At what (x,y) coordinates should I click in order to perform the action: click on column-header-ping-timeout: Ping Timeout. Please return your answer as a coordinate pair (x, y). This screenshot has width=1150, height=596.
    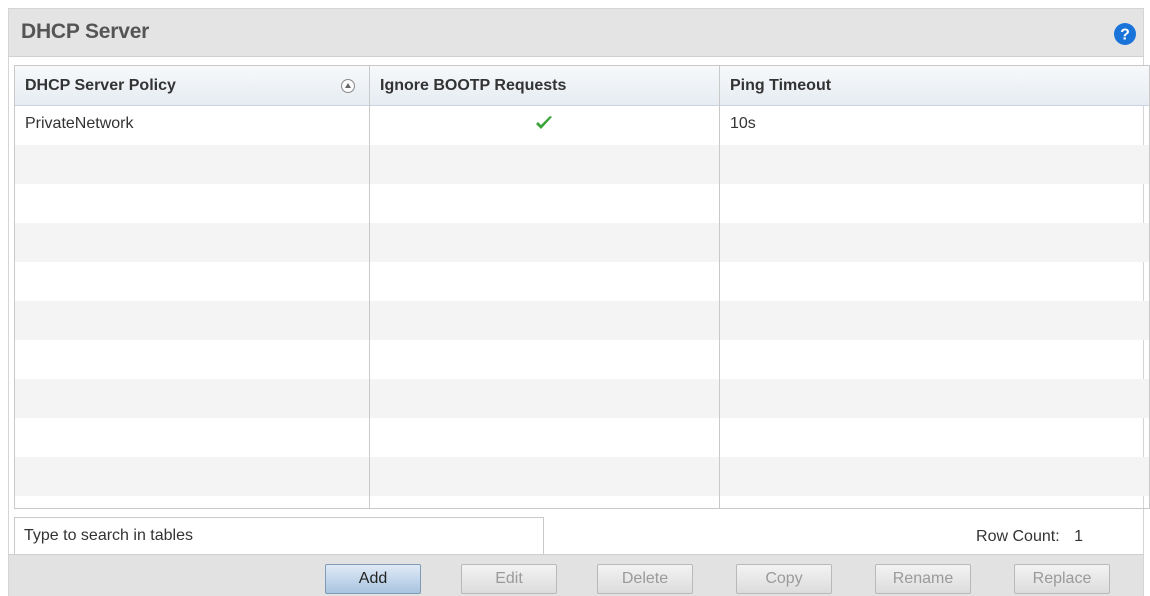
    Looking at the image, I should click on (934, 86).